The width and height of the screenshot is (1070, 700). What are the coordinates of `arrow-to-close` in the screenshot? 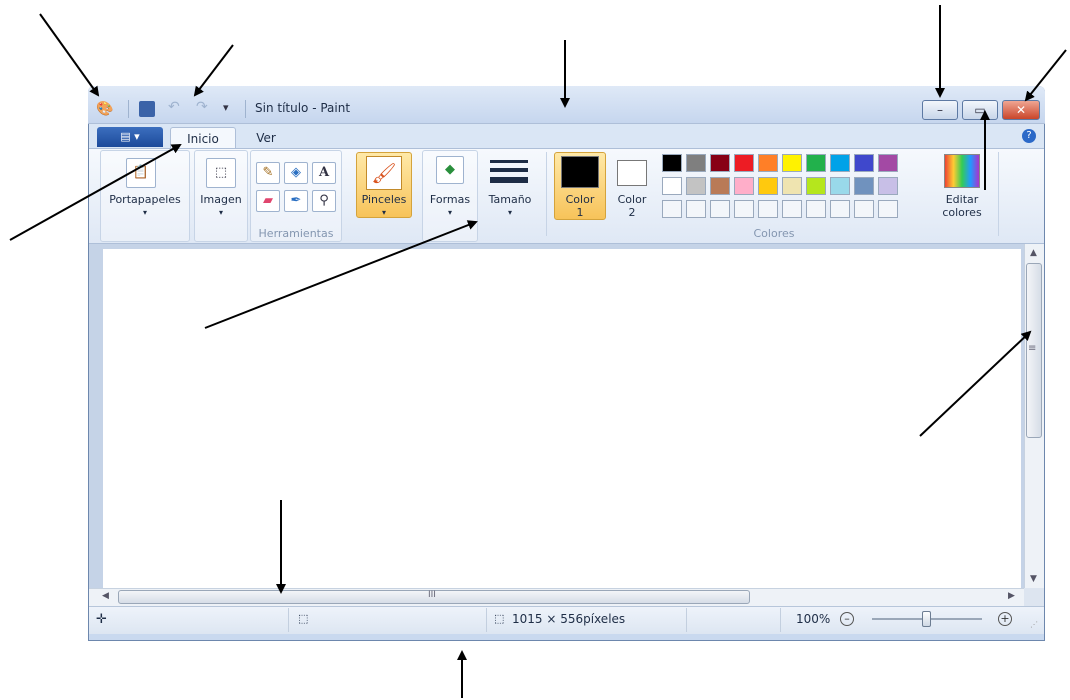 It's located at (1045, 75).